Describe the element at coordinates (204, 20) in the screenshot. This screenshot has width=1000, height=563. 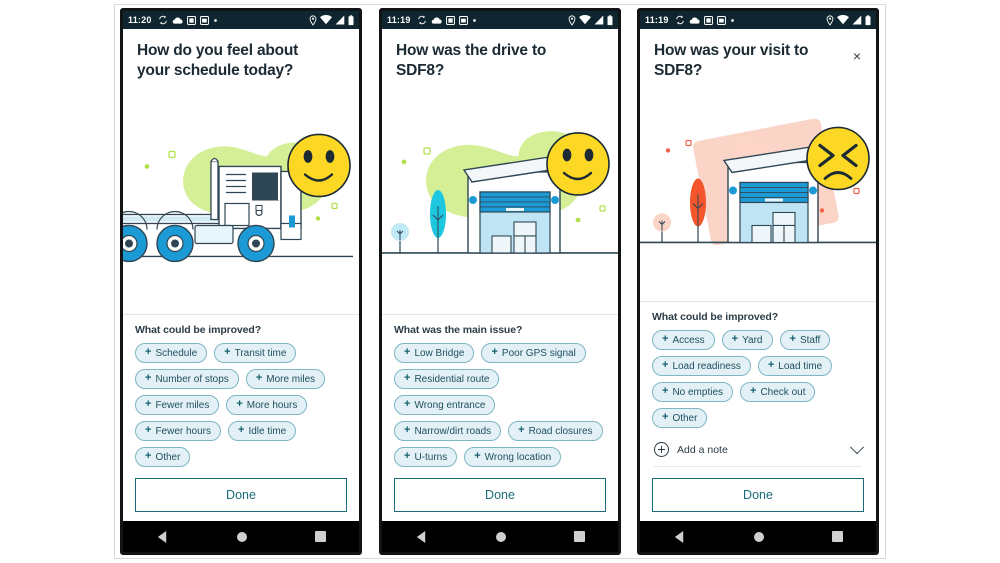
I see `app-icon` at that location.